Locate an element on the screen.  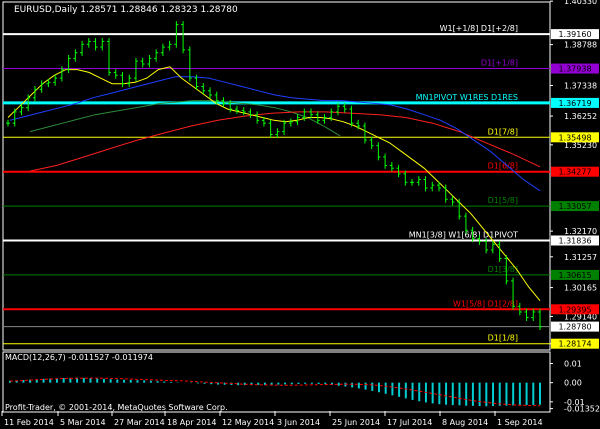
time-tick-label: 18 Apr 2014 is located at coordinates (191, 422).